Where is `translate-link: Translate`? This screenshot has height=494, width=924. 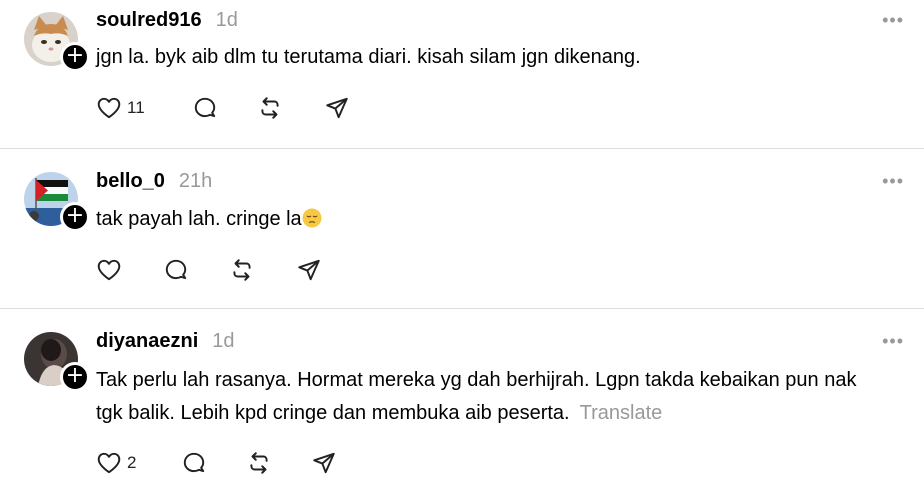 translate-link: Translate is located at coordinates (621, 413).